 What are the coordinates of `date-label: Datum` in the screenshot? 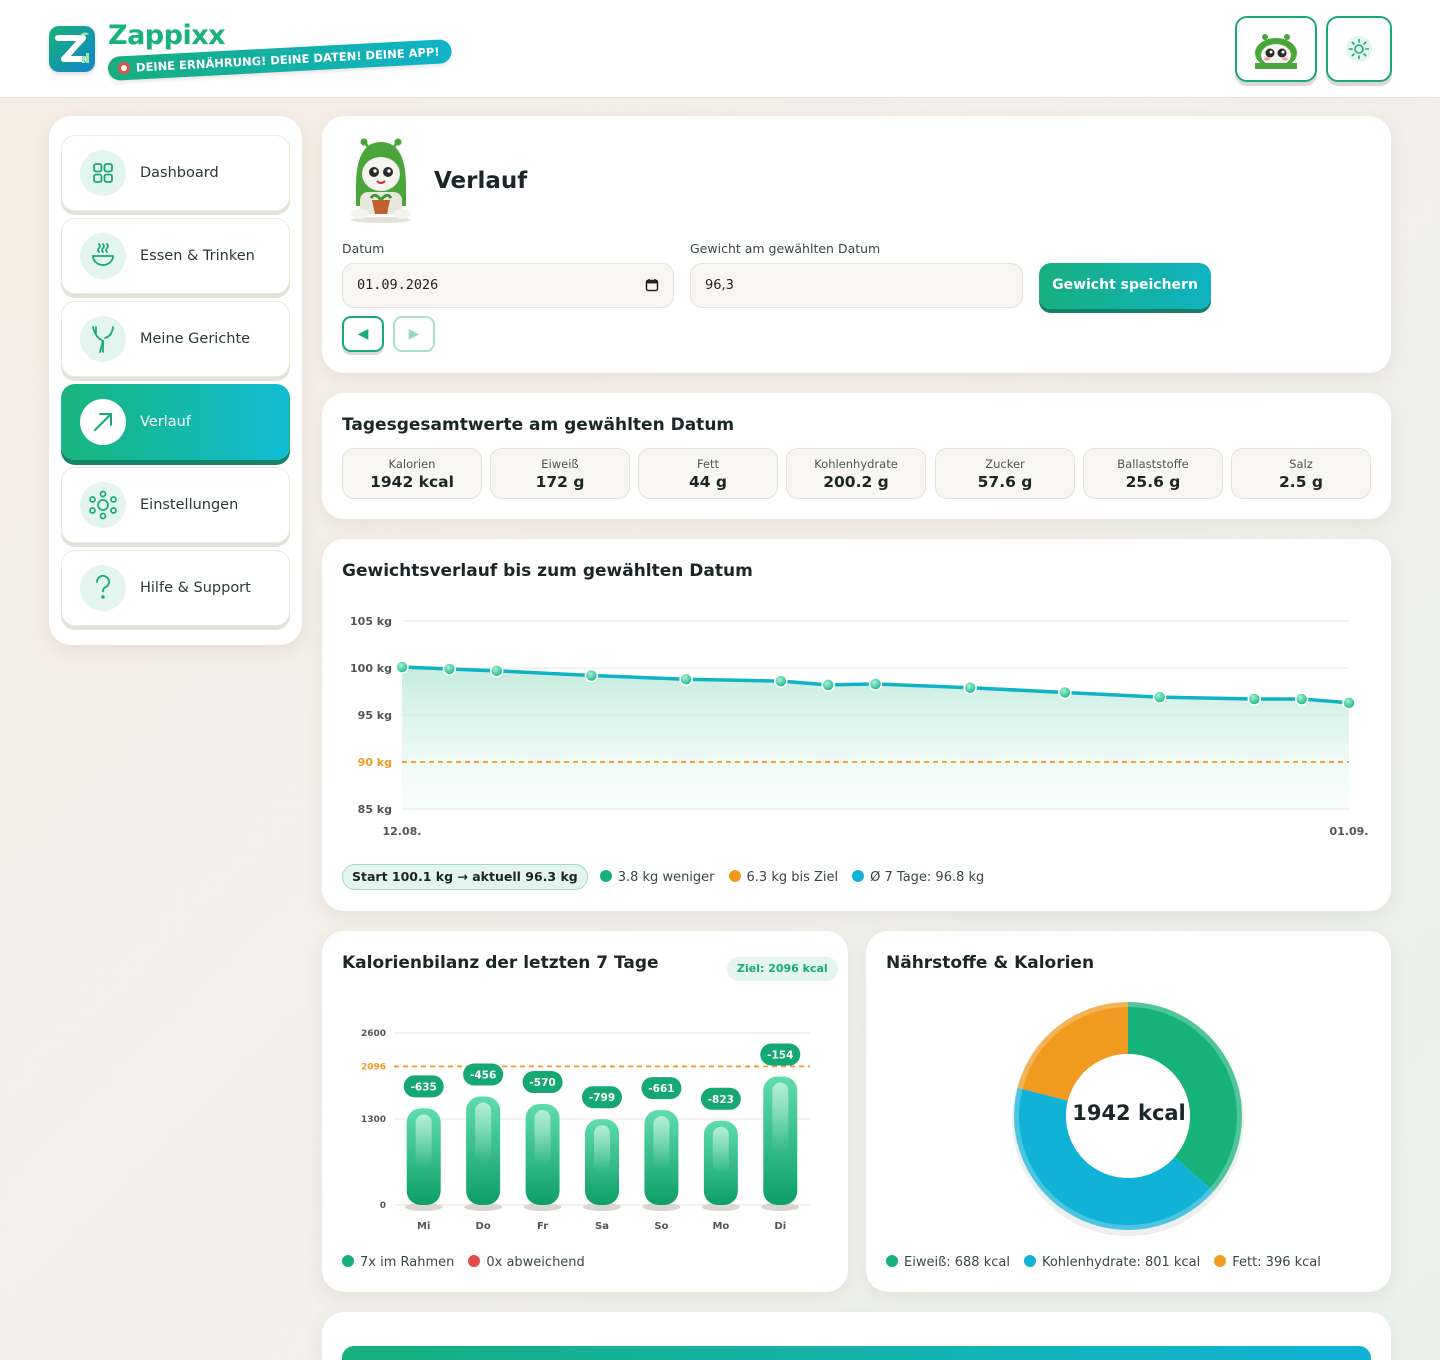 It's located at (363, 248).